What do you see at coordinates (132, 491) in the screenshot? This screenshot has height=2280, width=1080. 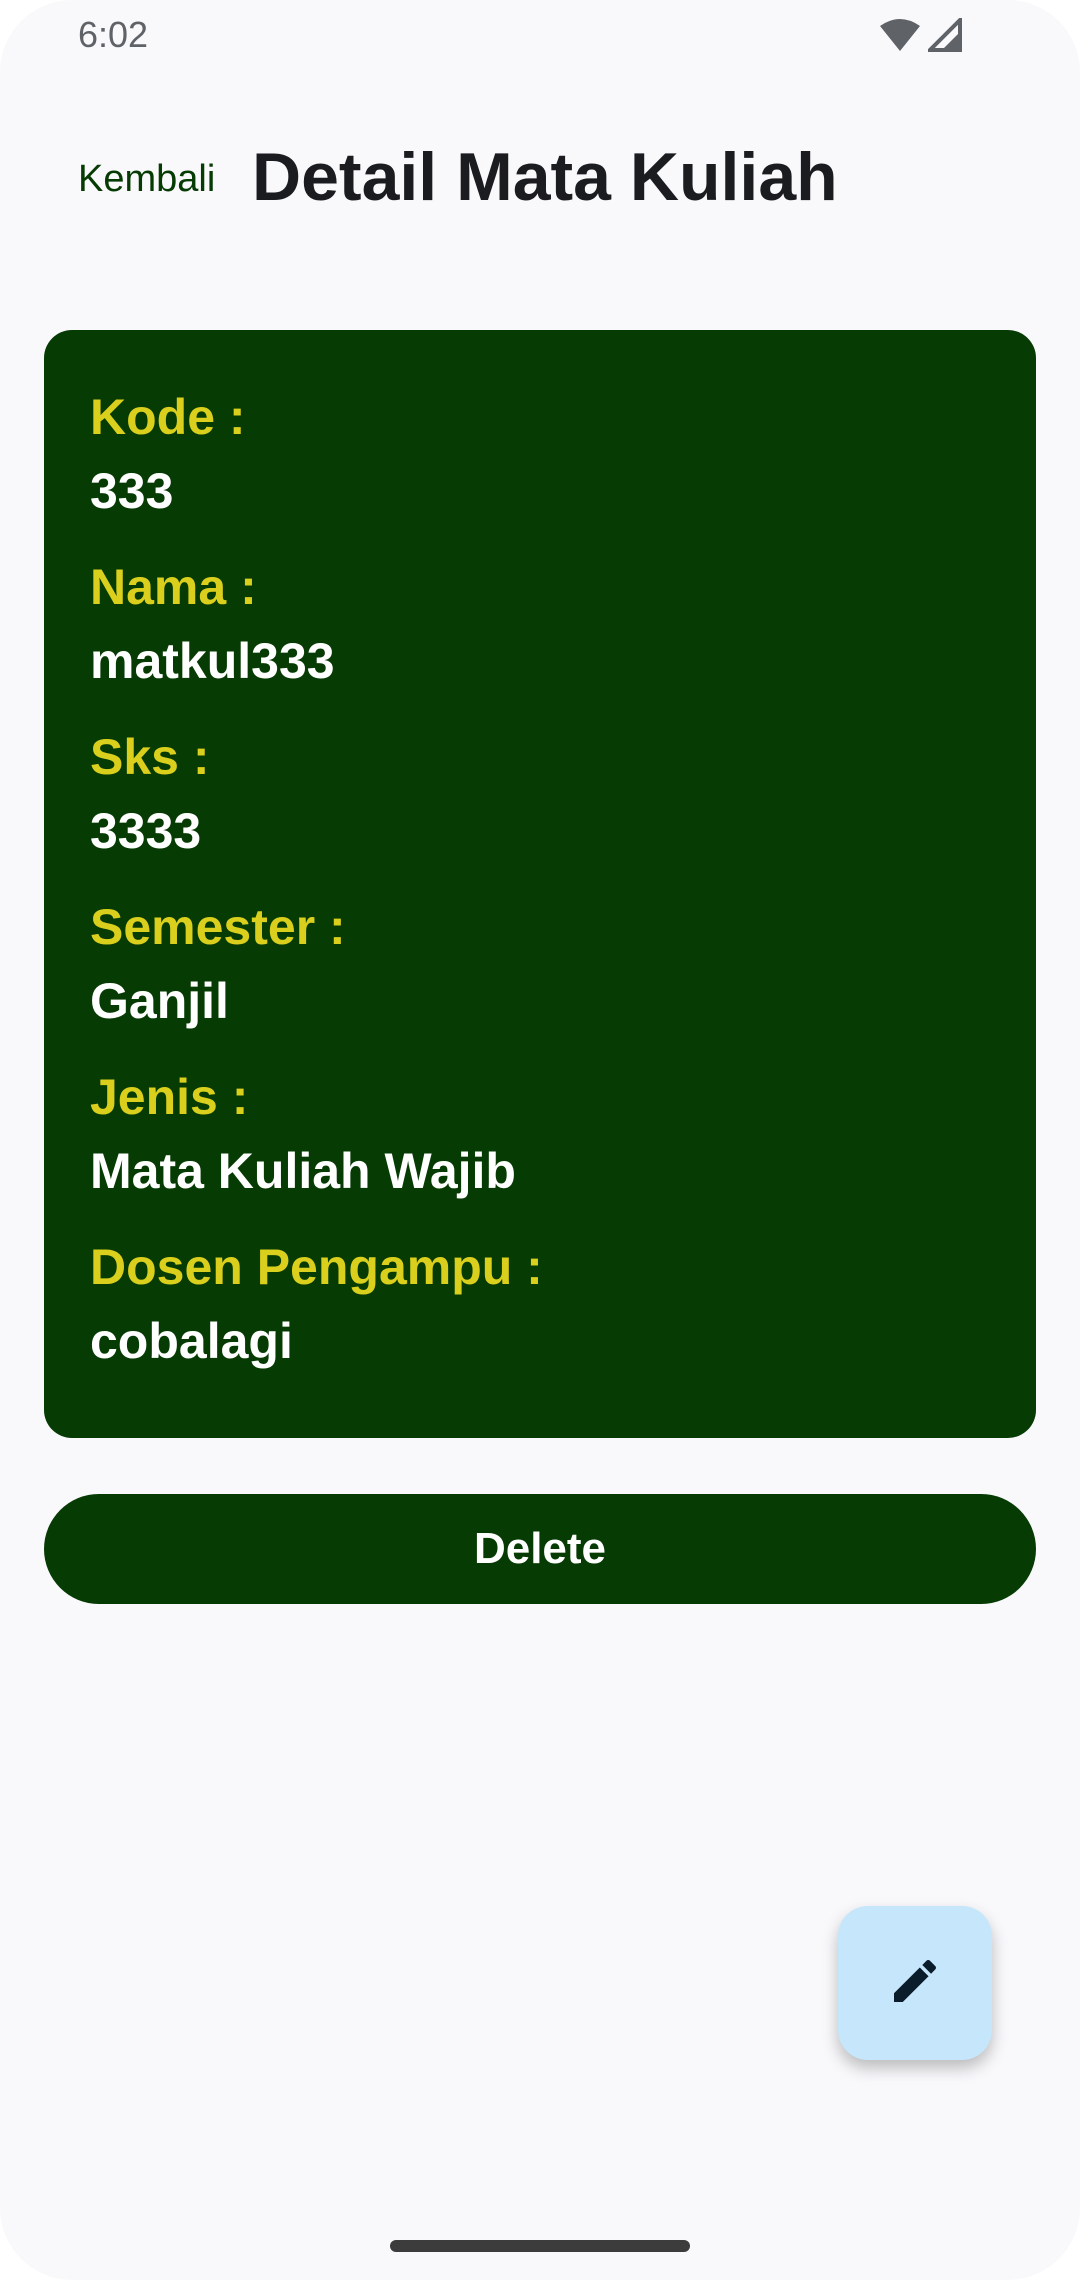 I see `field-value: 333` at bounding box center [132, 491].